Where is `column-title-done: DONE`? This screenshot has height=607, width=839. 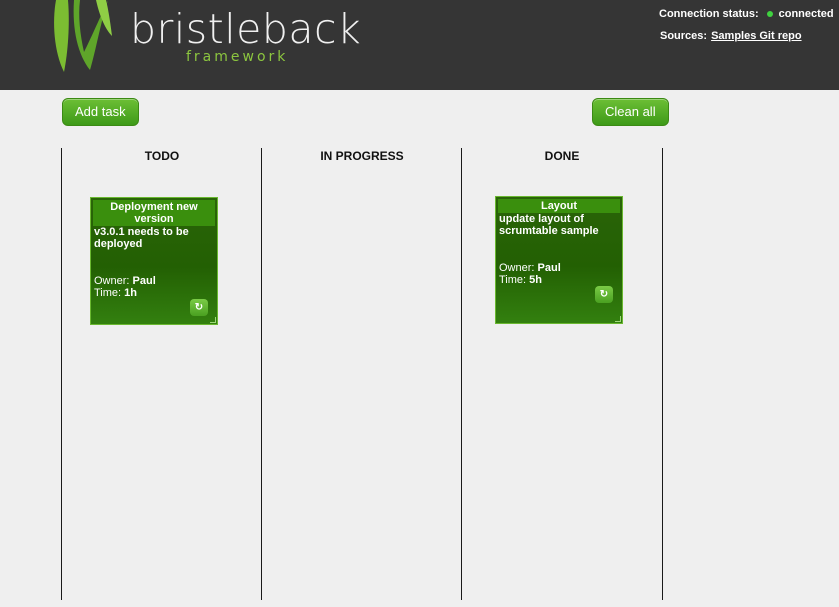 column-title-done: DONE is located at coordinates (562, 156).